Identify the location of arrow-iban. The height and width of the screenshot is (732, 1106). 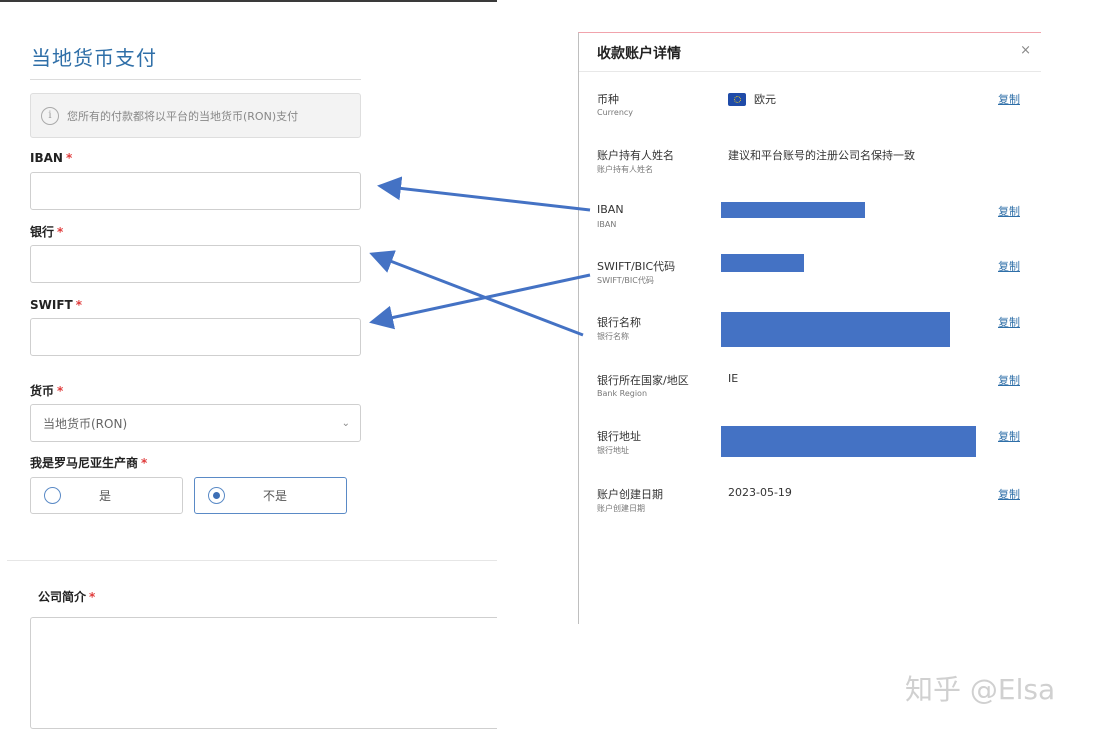
(484, 194).